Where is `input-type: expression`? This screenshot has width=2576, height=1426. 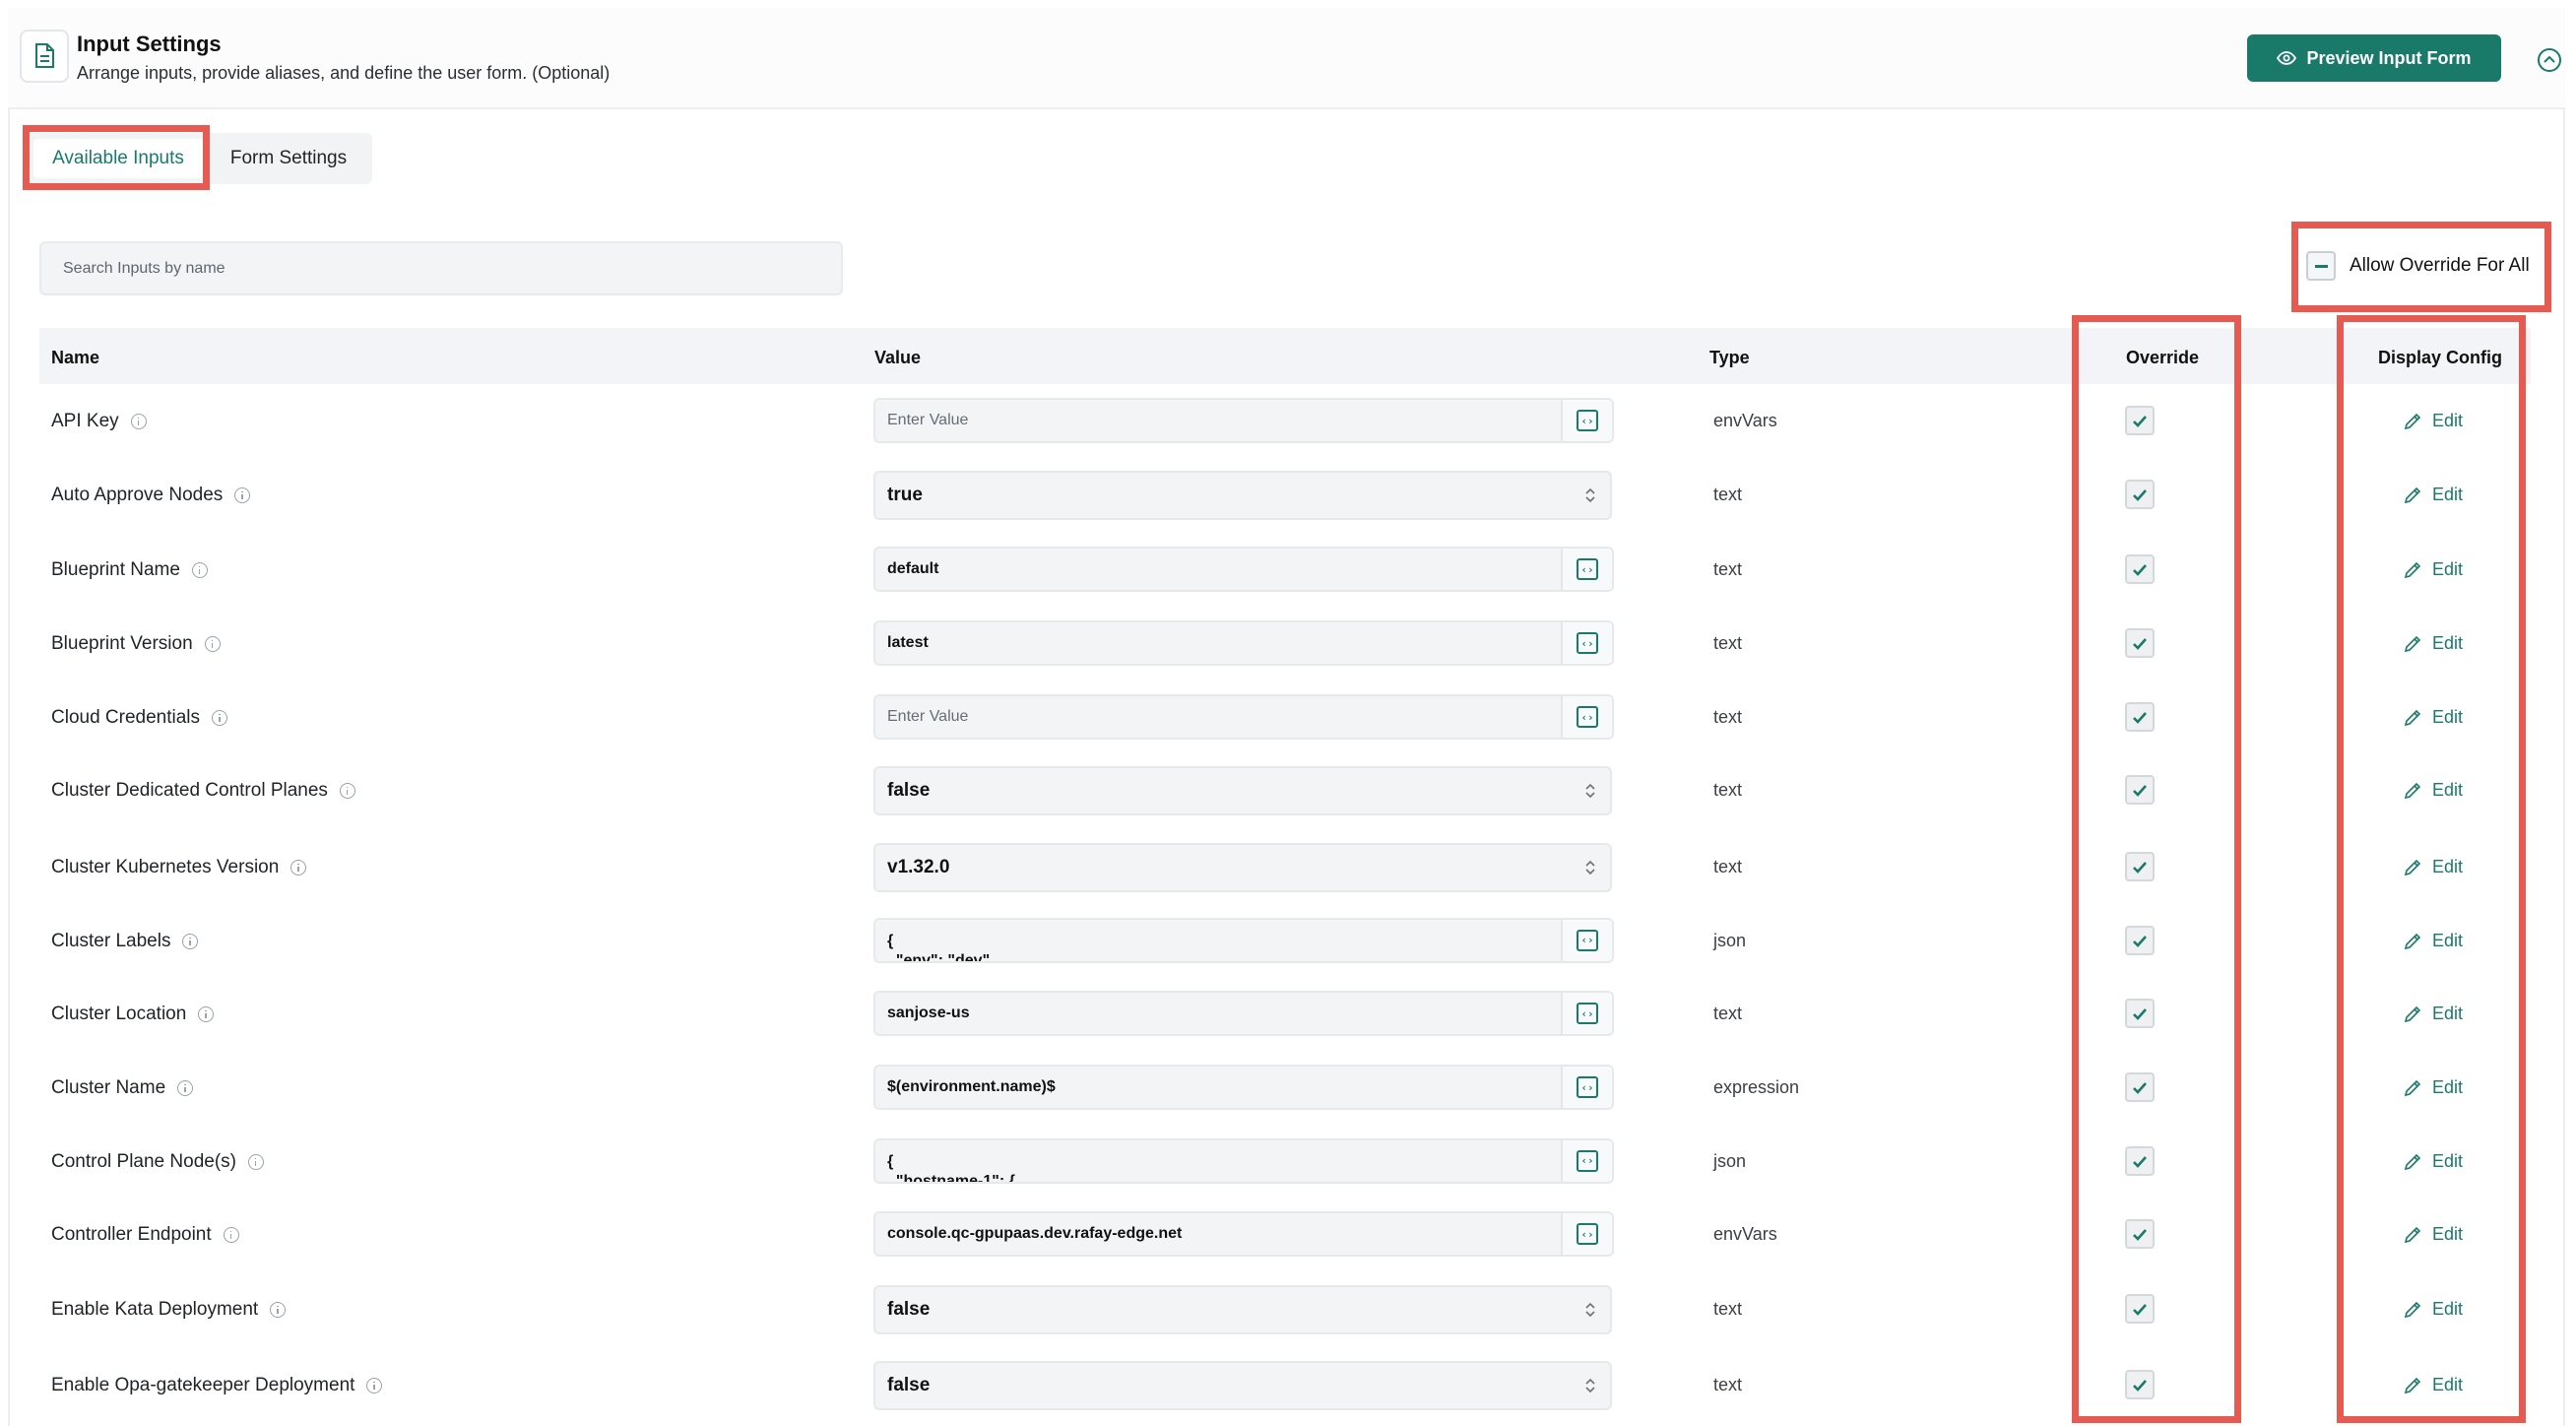
input-type: expression is located at coordinates (1756, 1087).